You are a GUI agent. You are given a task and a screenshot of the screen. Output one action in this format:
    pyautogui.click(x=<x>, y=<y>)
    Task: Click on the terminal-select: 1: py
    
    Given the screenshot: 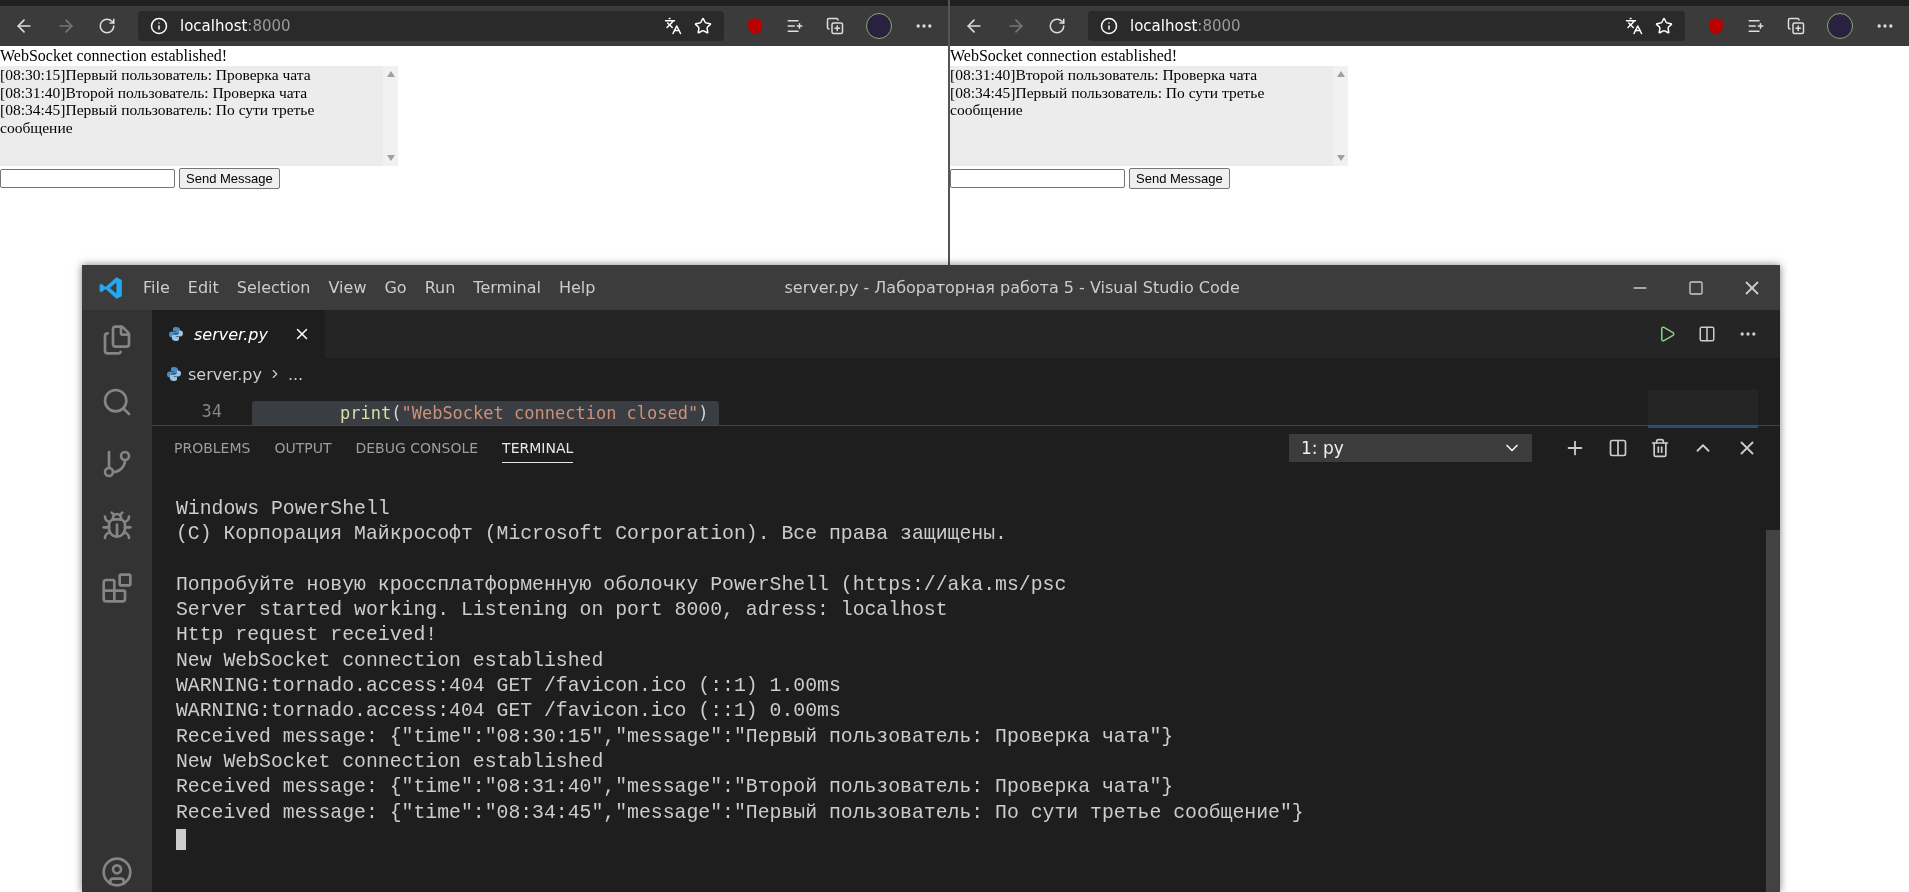 What is the action you would take?
    pyautogui.click(x=1410, y=448)
    